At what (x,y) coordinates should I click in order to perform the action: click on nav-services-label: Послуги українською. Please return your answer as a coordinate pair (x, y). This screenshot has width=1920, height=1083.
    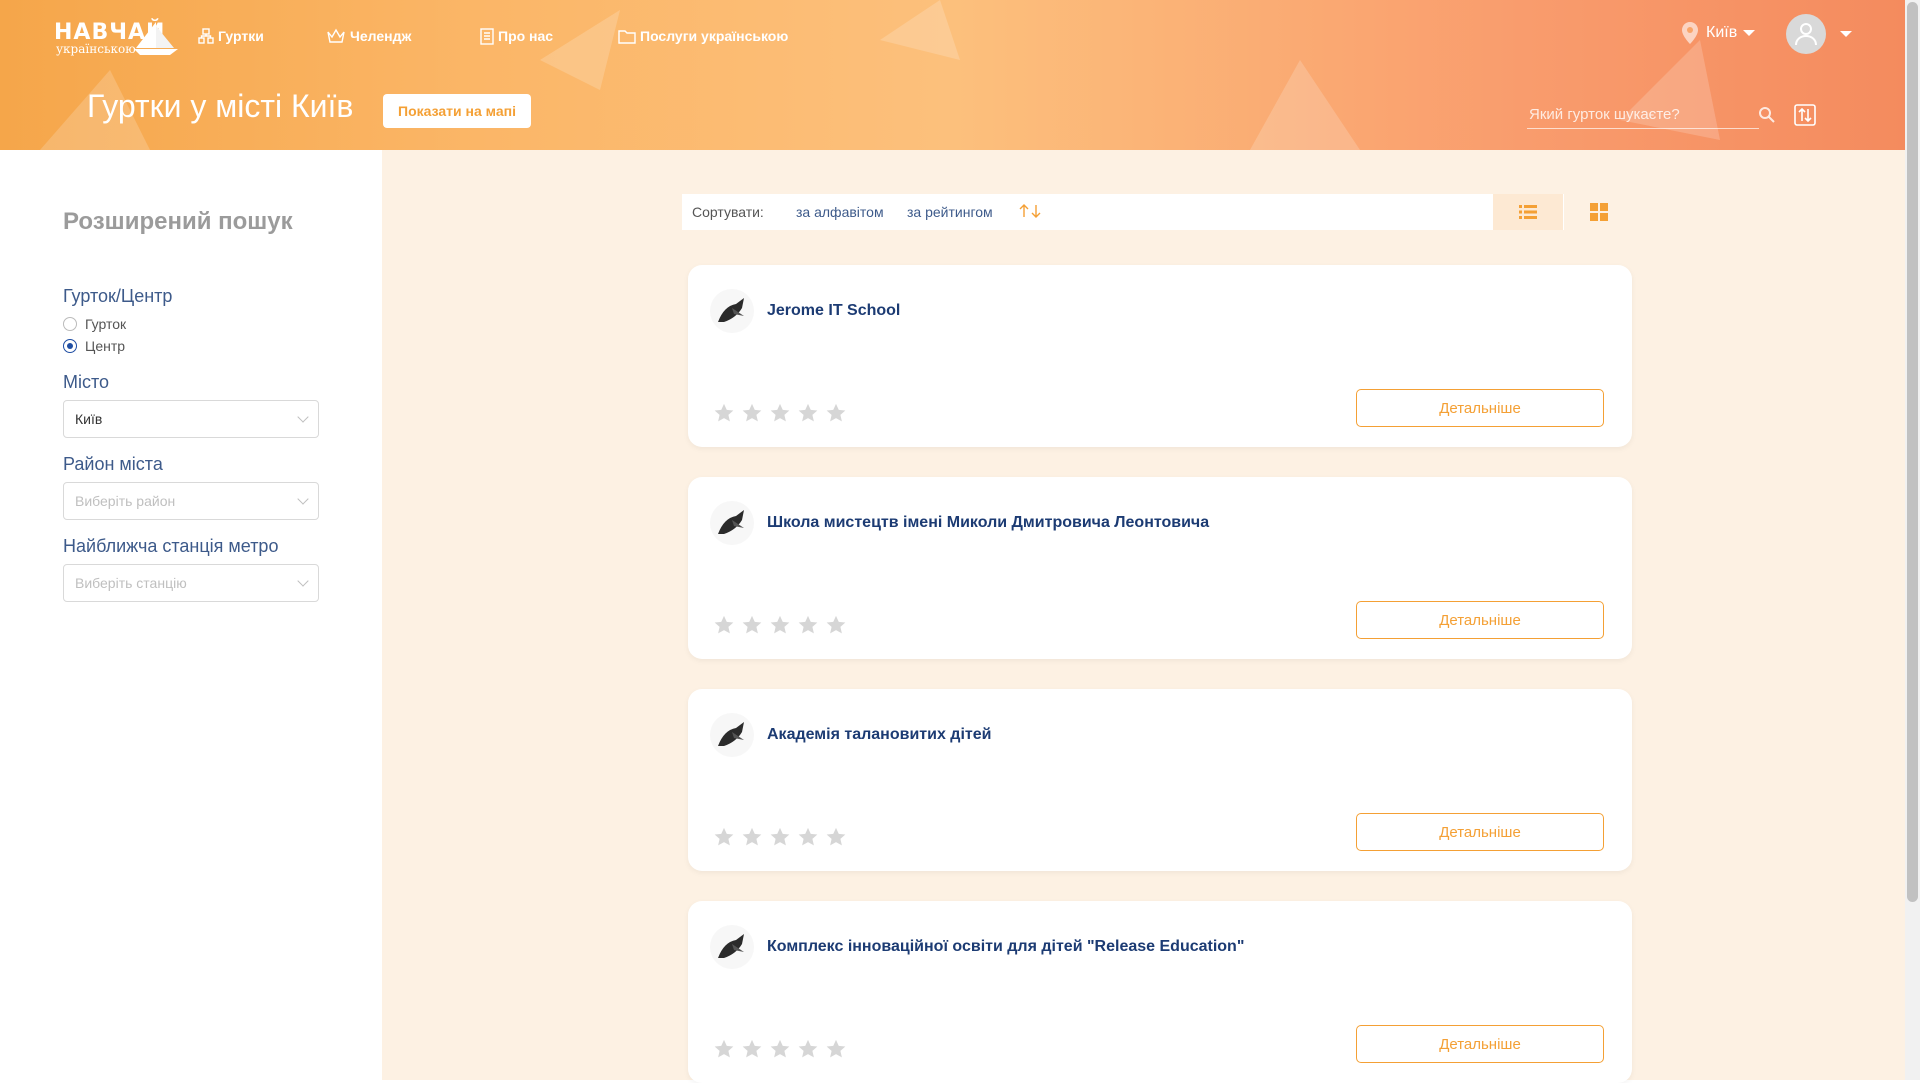
    Looking at the image, I should click on (714, 36).